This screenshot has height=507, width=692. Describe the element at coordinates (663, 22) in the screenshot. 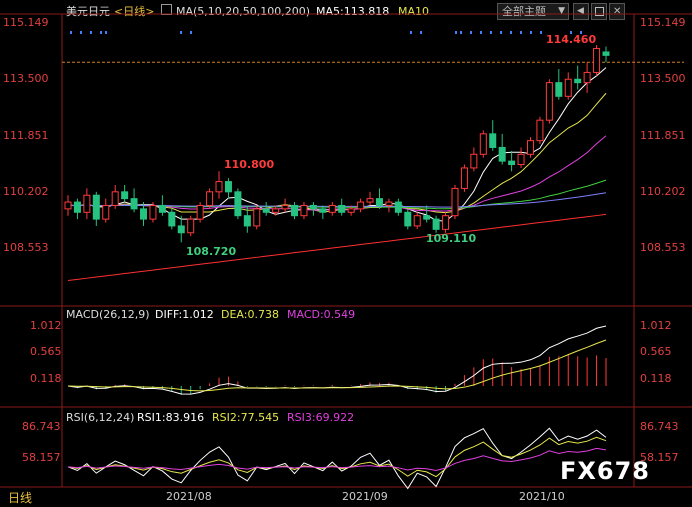

I see `price-tick-right: 115.149` at that location.